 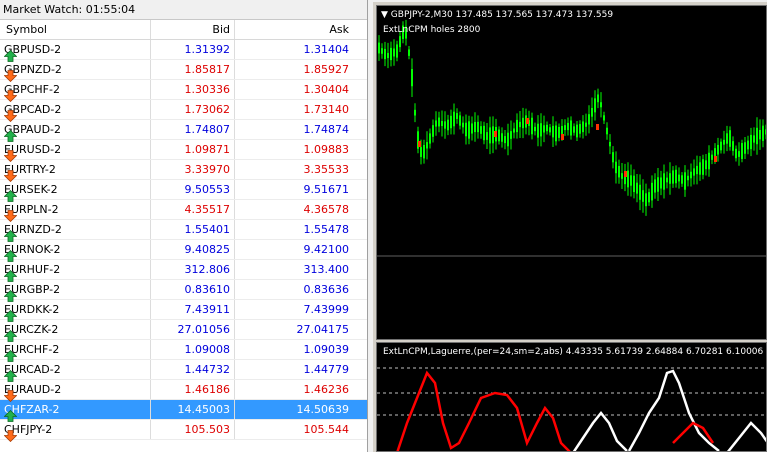 I want to click on bid-price: 312.806, so click(x=207, y=269).